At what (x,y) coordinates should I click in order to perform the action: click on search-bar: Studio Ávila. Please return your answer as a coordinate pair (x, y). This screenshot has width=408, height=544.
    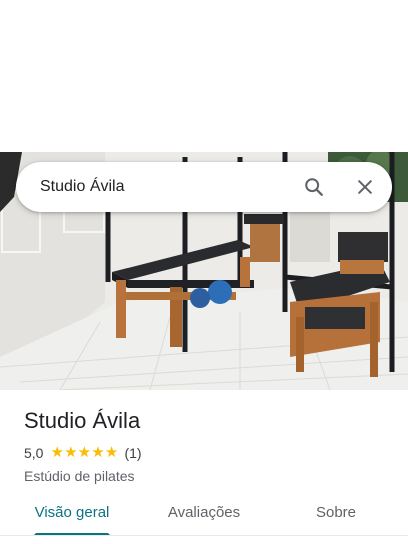
    Looking at the image, I should click on (204, 187).